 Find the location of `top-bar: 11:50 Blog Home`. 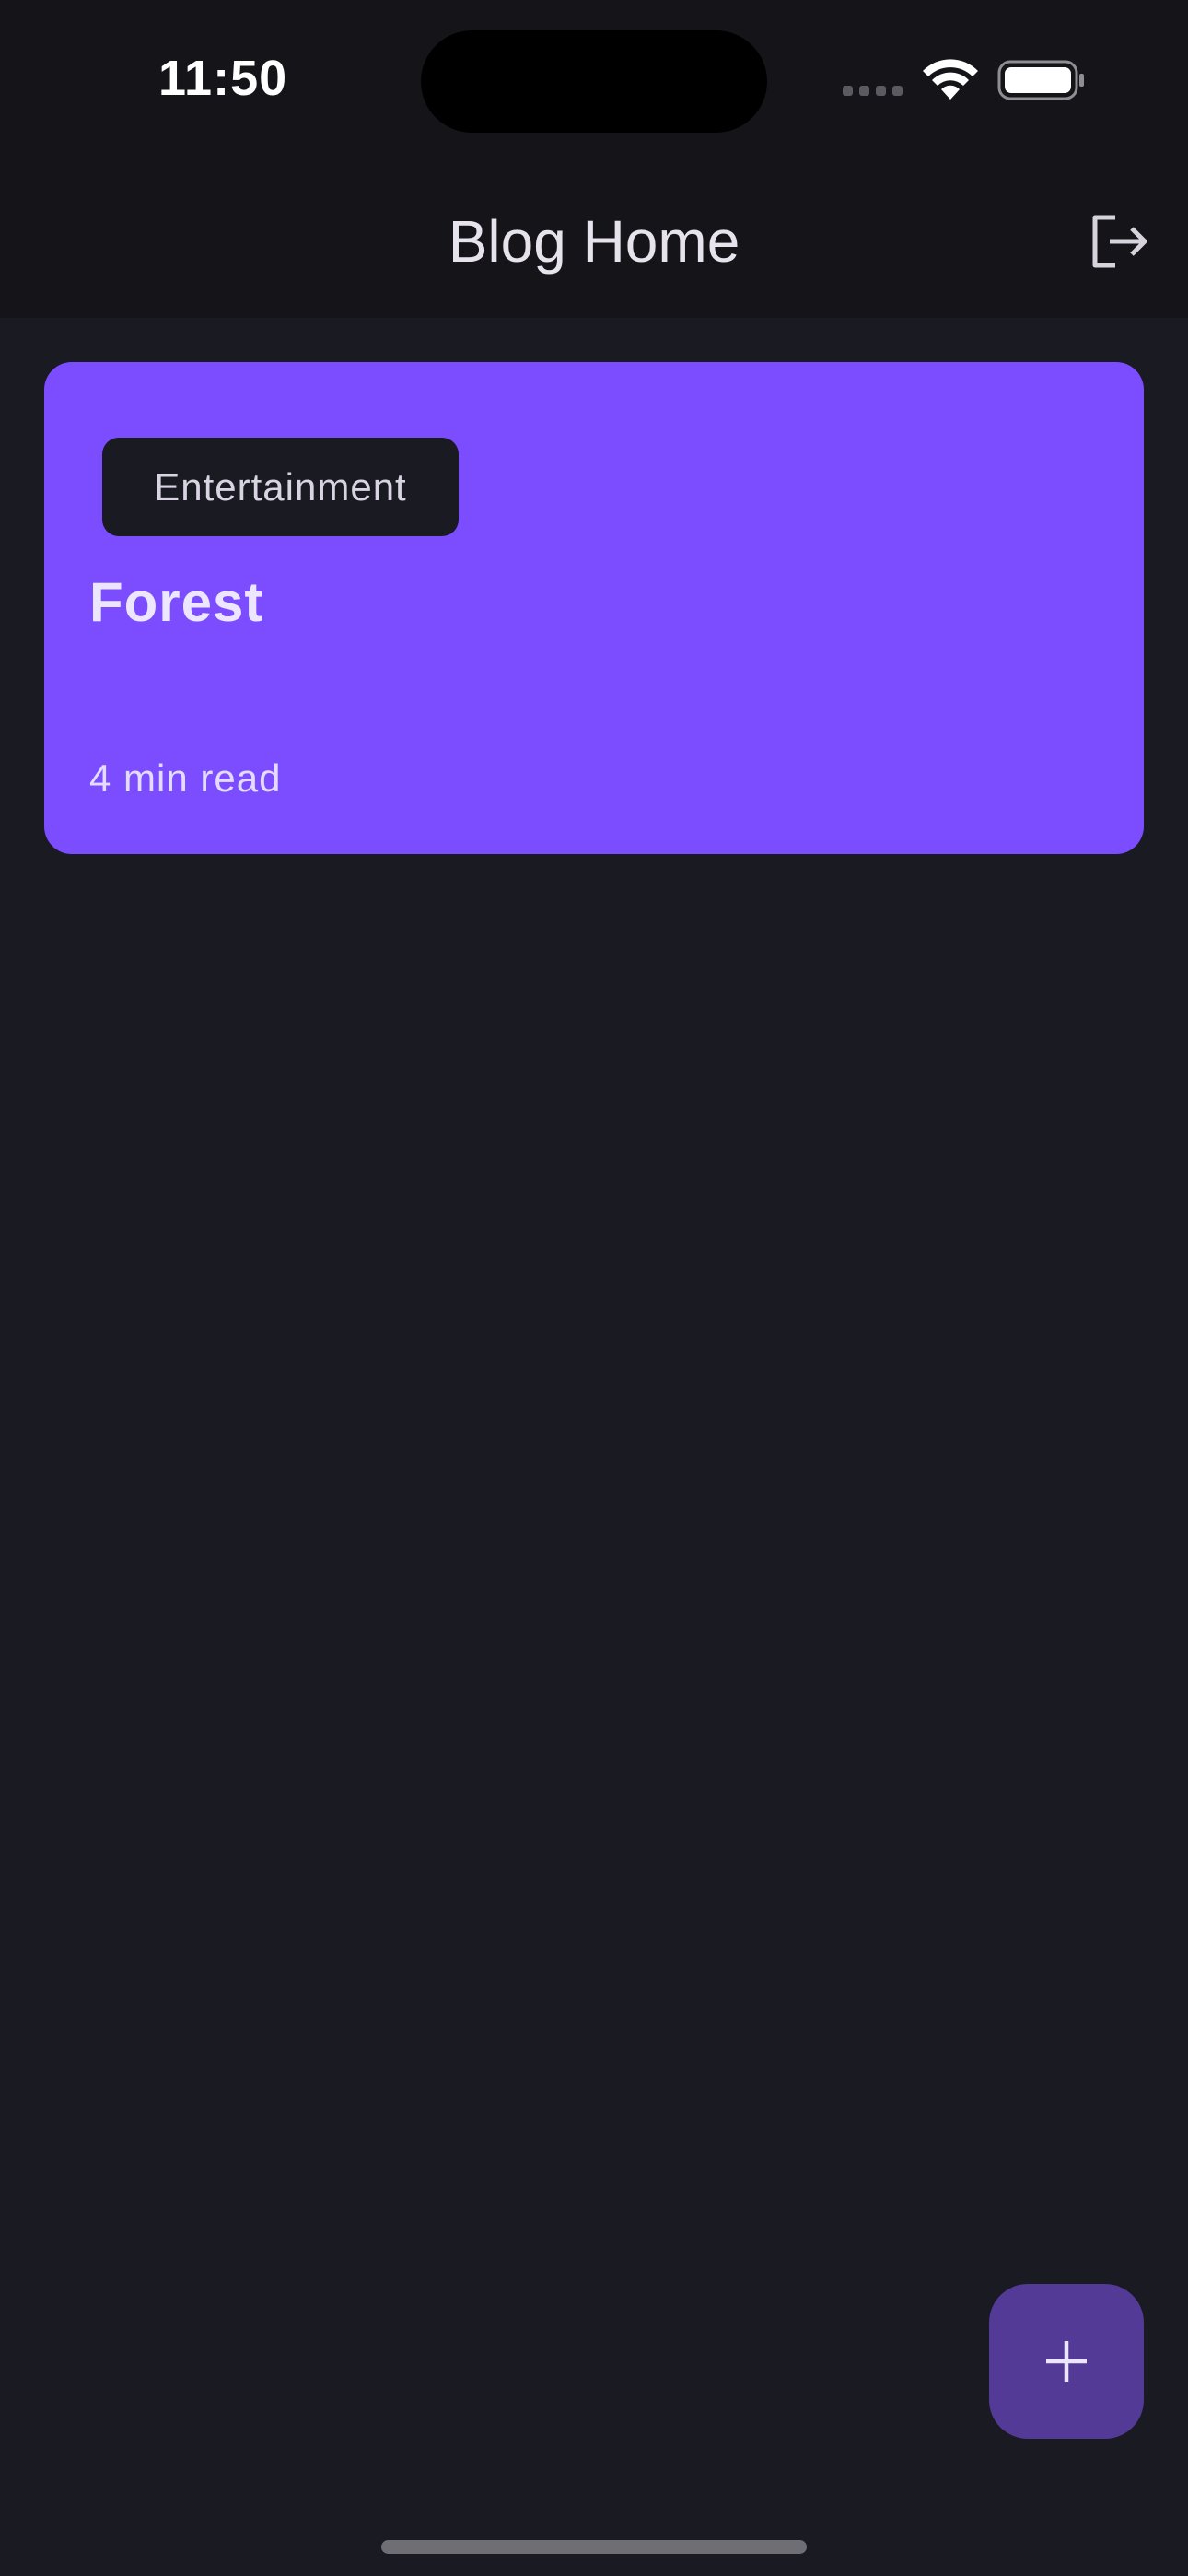

top-bar: 11:50 Blog Home is located at coordinates (594, 159).